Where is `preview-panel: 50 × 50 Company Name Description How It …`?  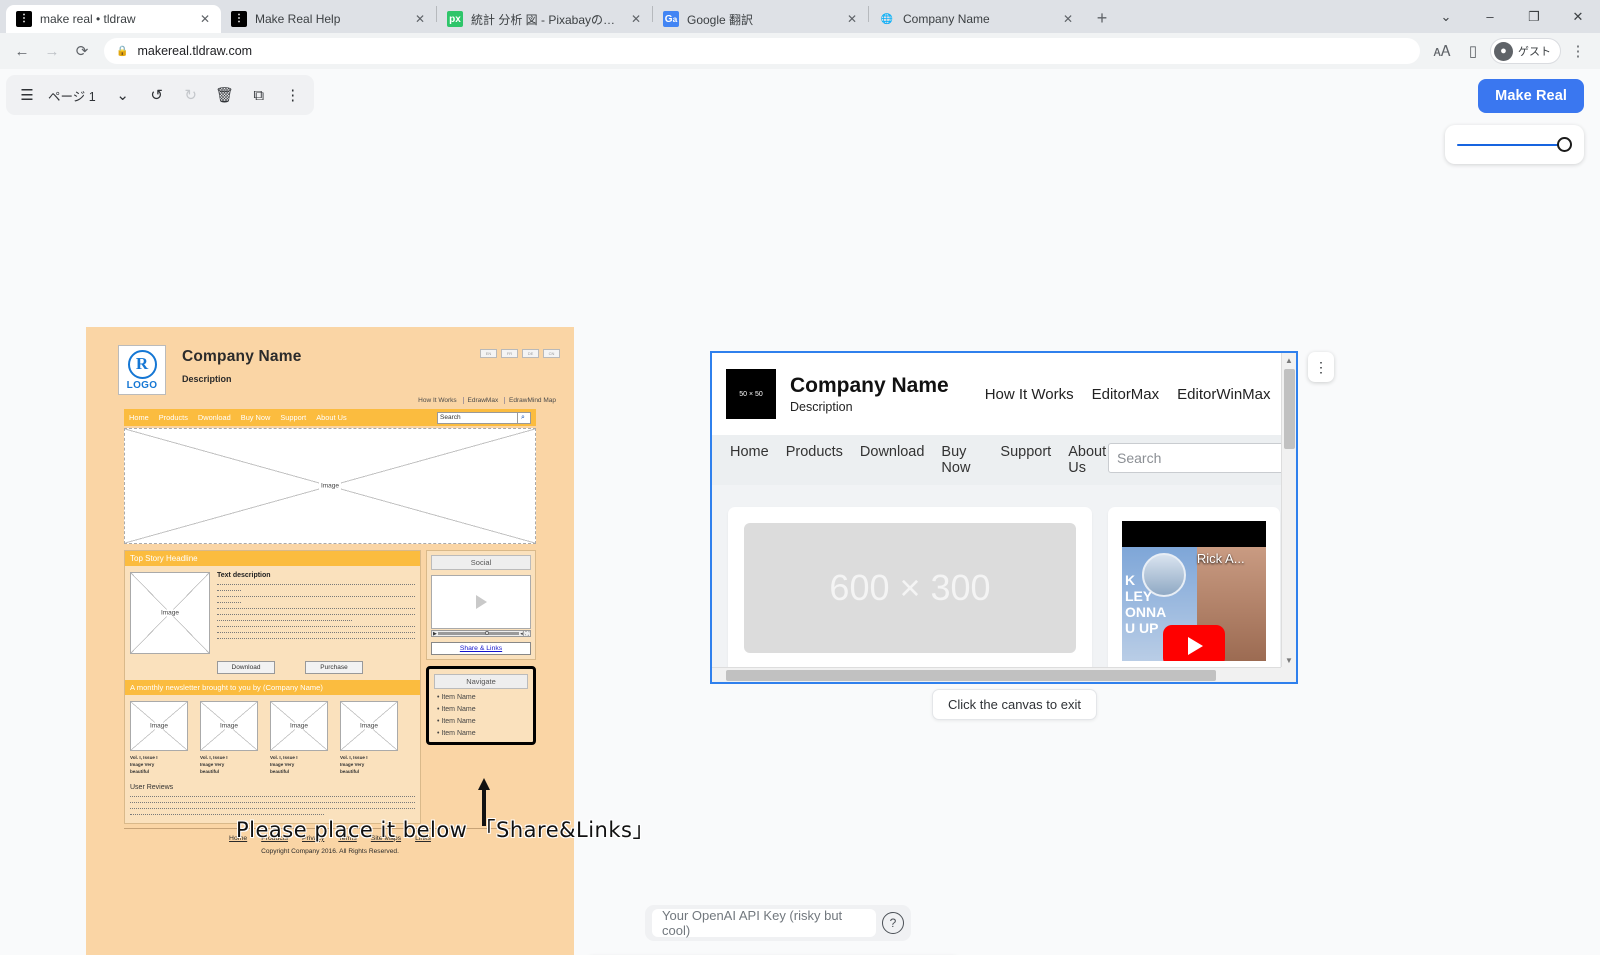 preview-panel: 50 × 50 Company Name Description How It … is located at coordinates (1004, 517).